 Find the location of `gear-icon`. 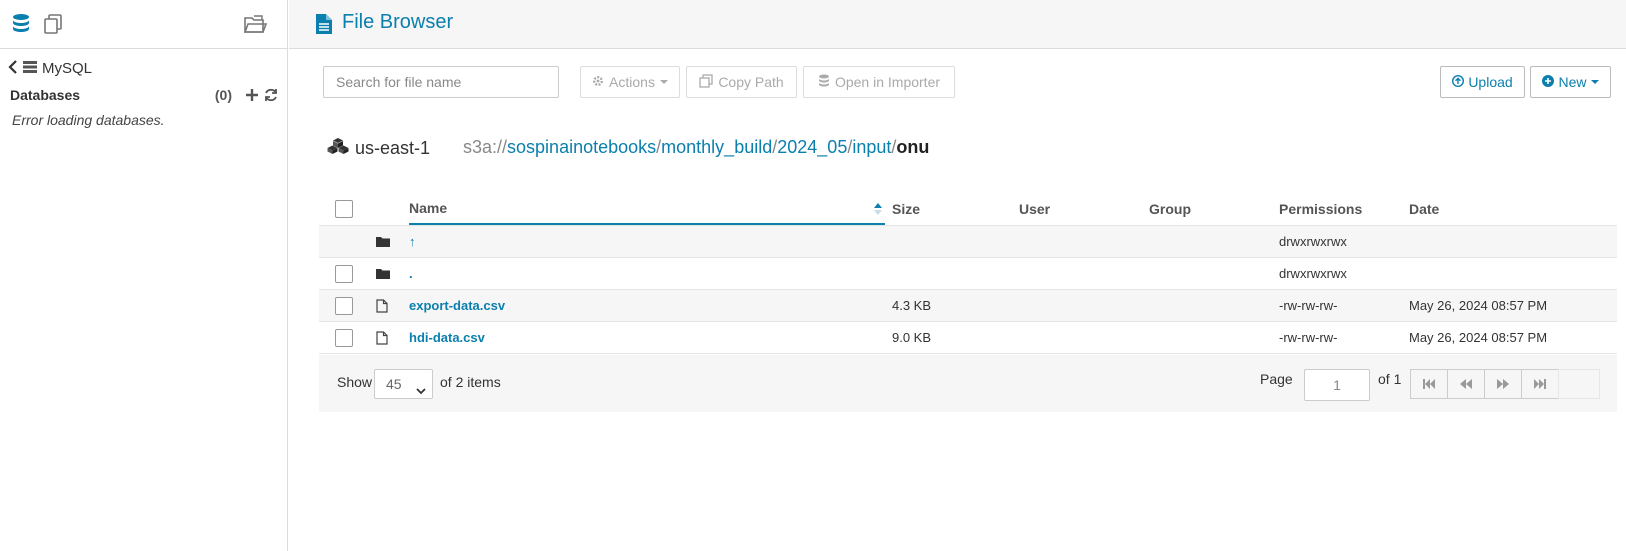

gear-icon is located at coordinates (598, 82).